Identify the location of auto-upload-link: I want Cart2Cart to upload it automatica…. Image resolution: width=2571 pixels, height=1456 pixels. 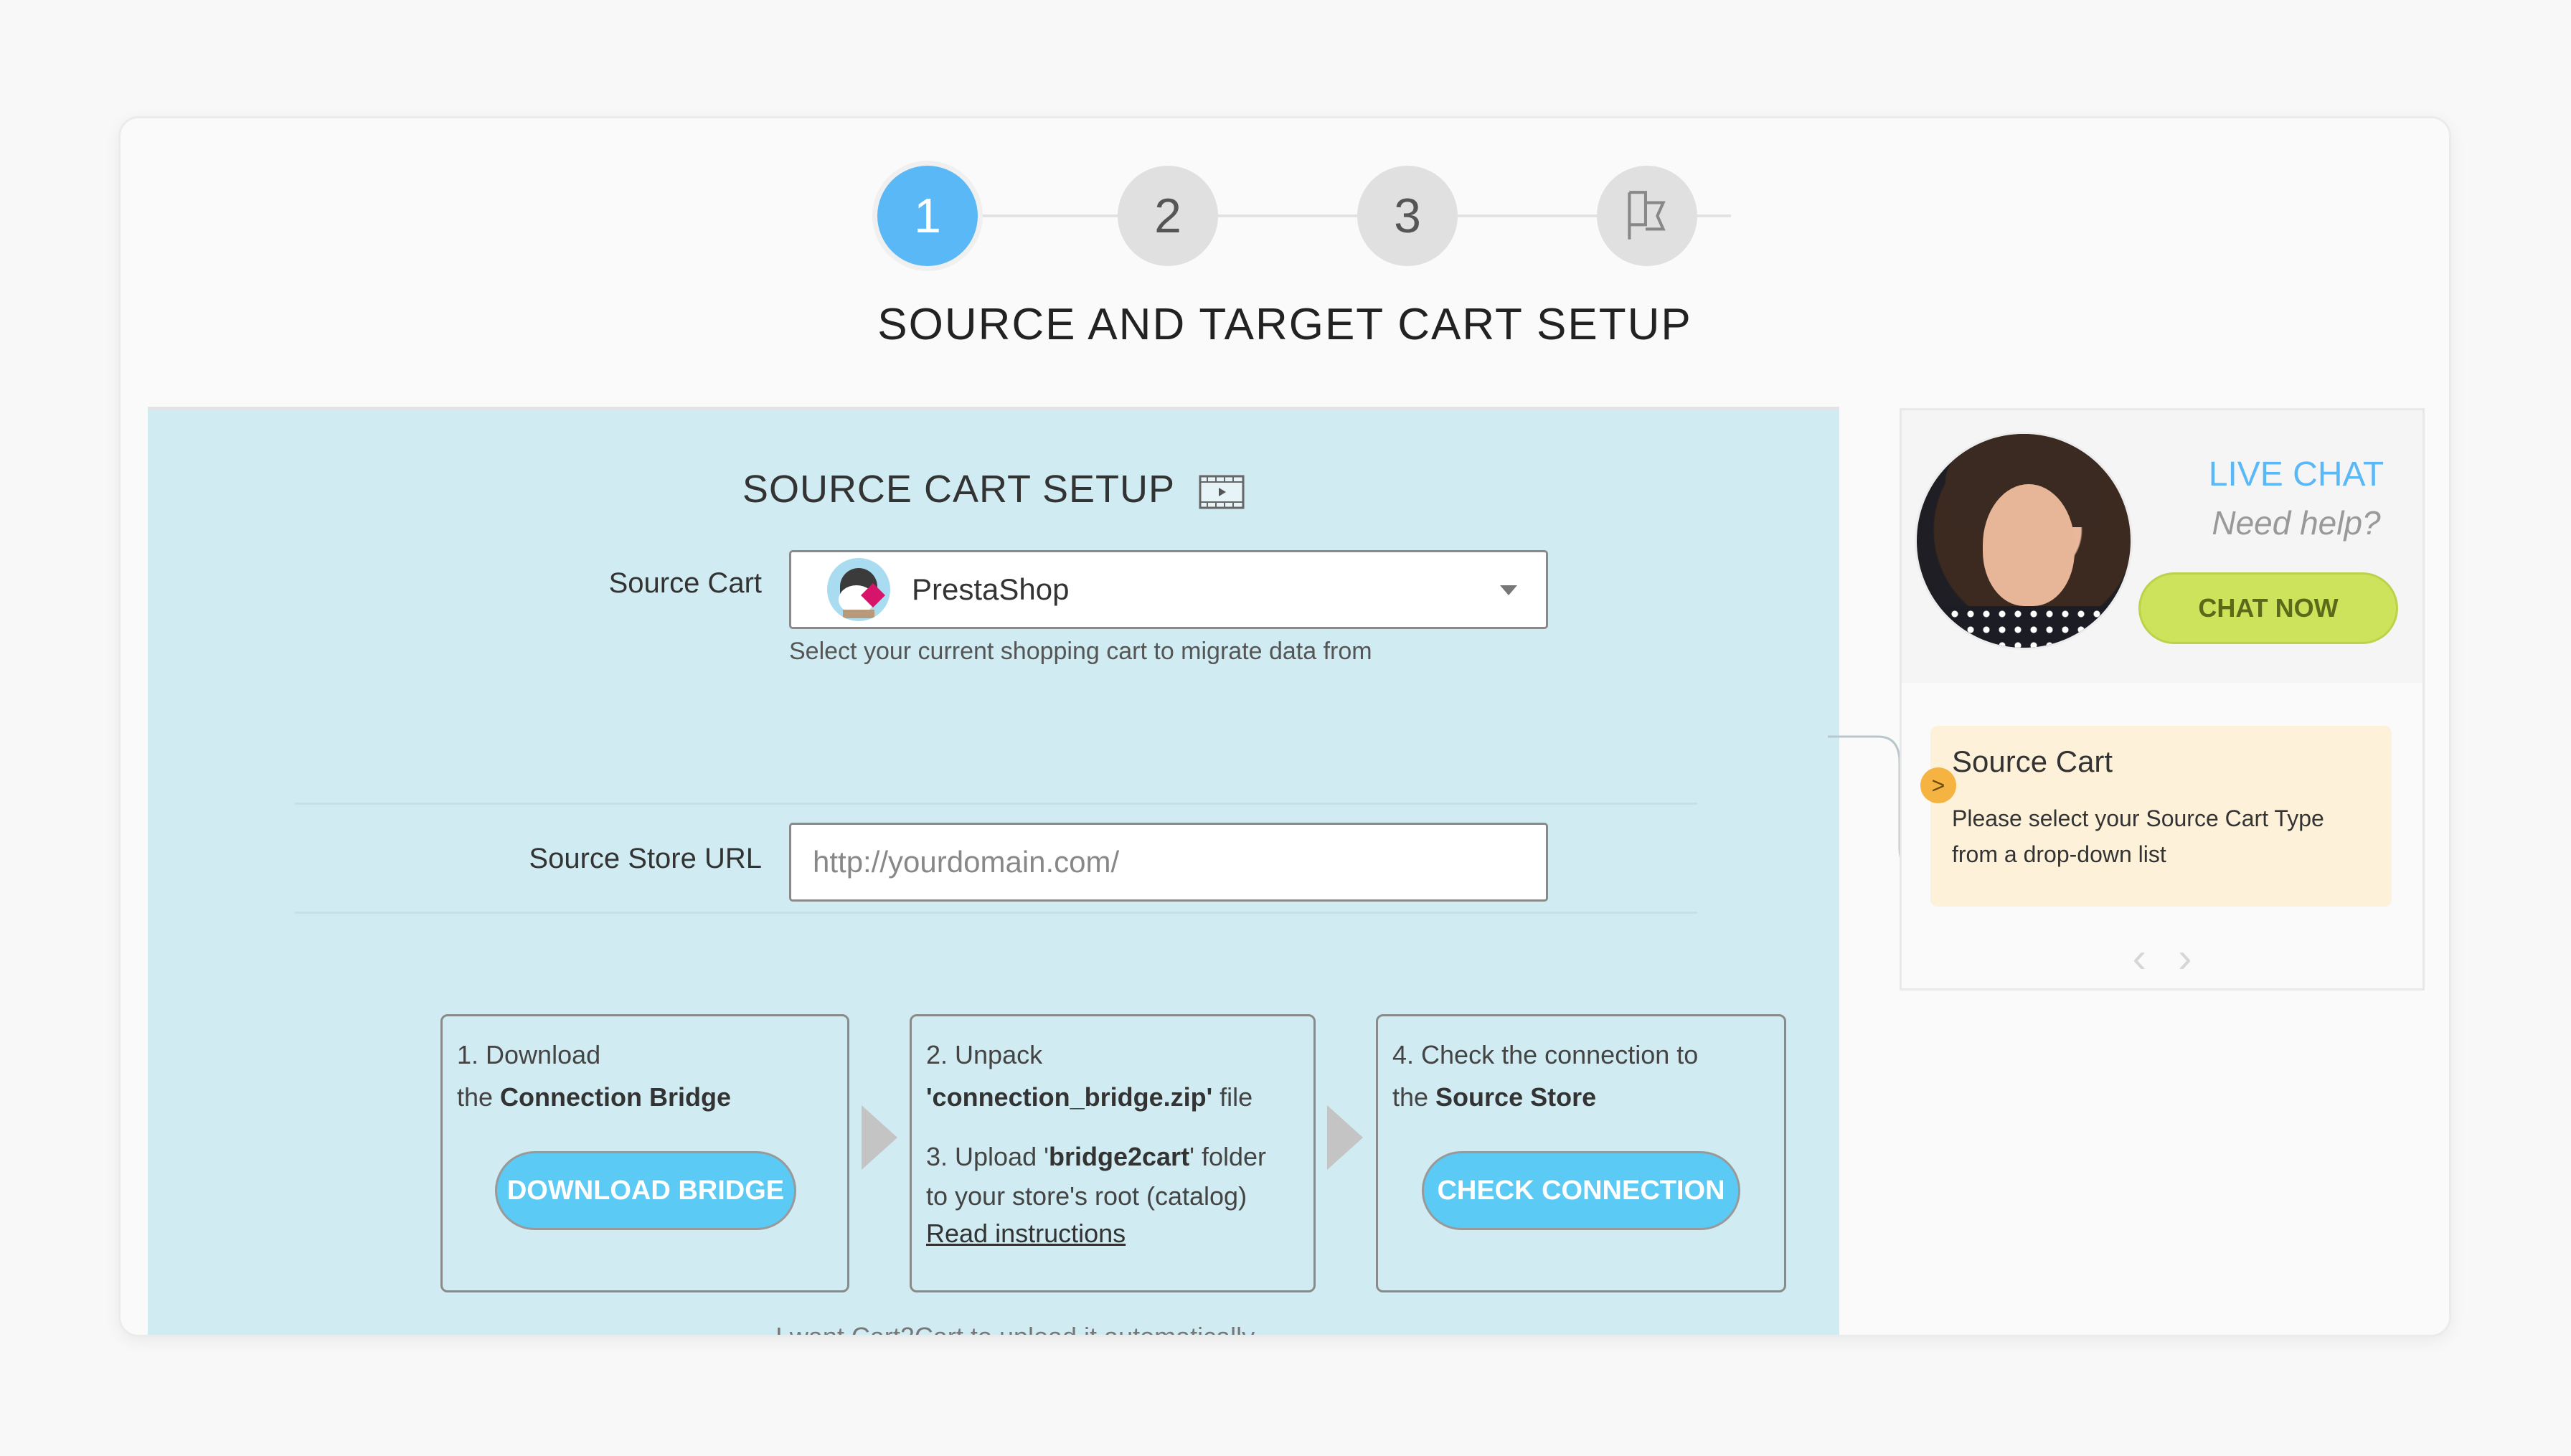
(993, 1328).